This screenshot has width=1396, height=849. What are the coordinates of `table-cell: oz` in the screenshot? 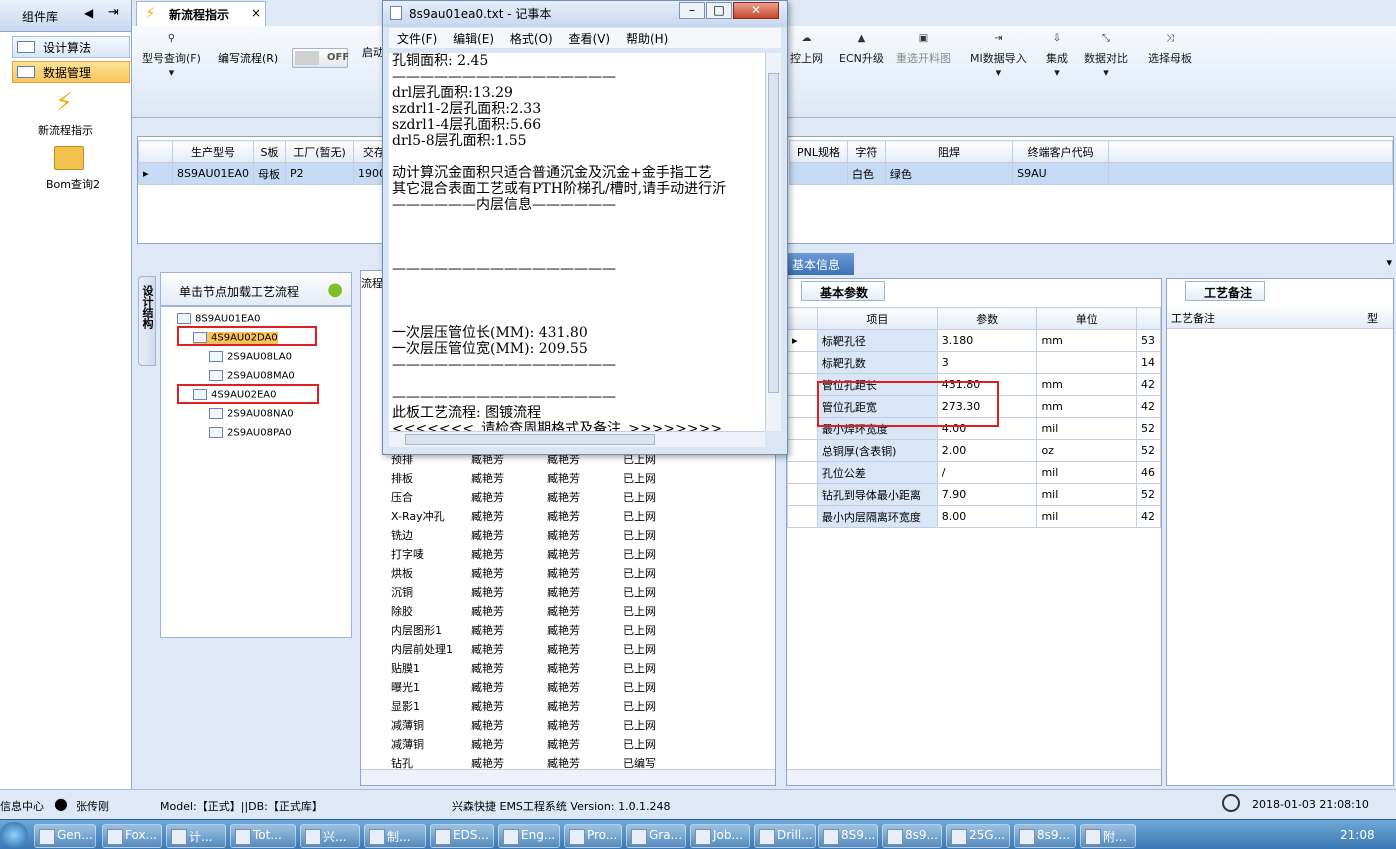 It's located at (1086, 450).